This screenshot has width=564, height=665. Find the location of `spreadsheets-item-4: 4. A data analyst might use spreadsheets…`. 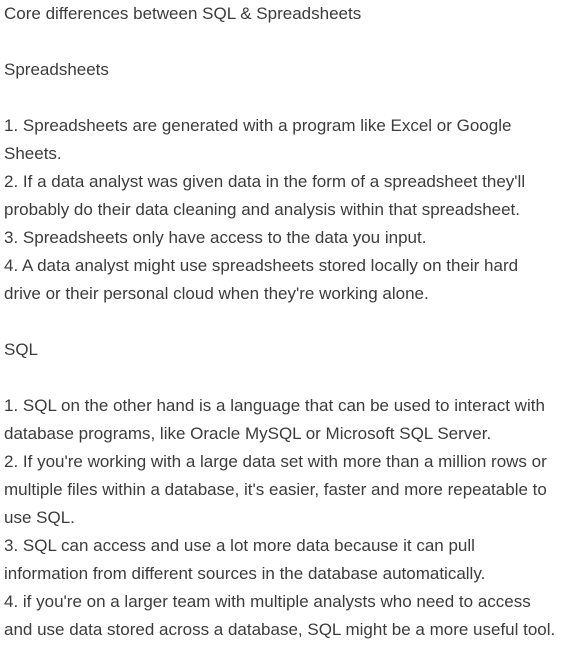

spreadsheets-item-4: 4. A data analyst might use spreadsheets… is located at coordinates (261, 279).